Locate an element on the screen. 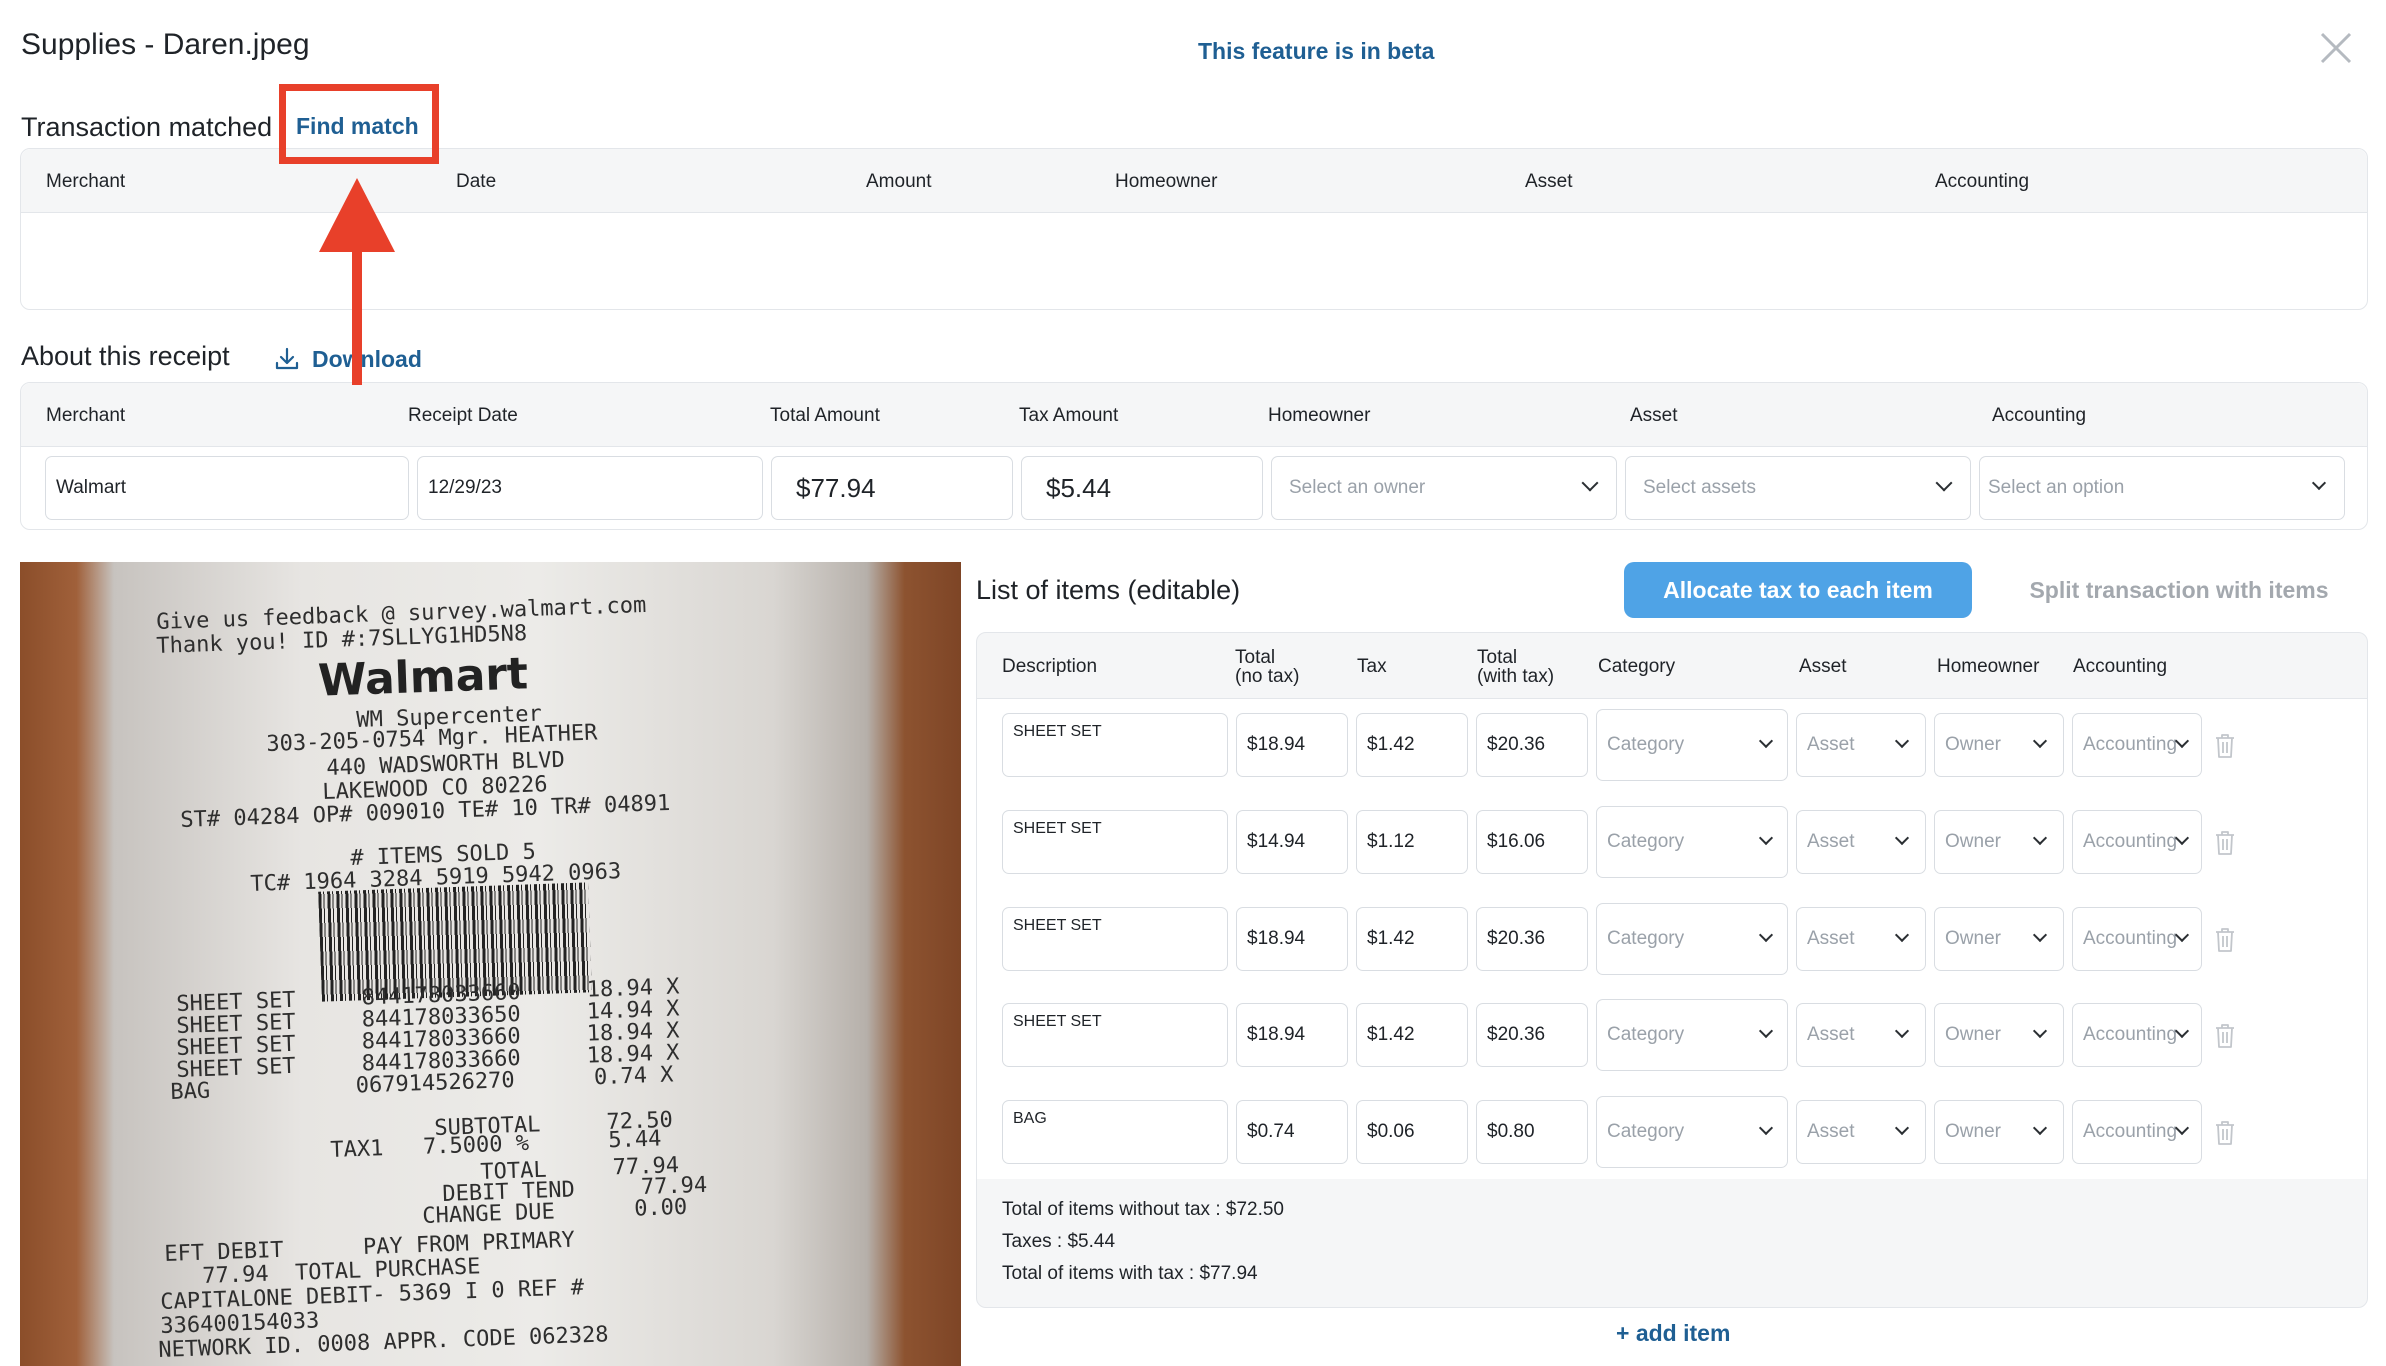  tax-amount-input: $5.44 is located at coordinates (1142, 488).